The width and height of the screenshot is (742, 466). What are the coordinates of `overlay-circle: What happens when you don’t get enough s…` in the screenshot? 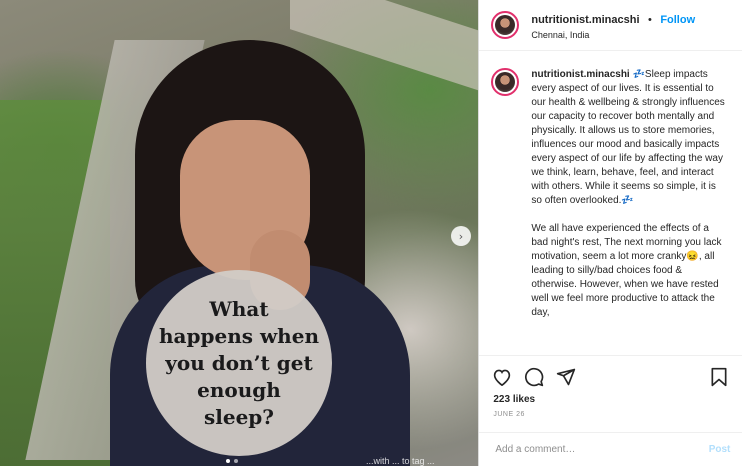 It's located at (239, 363).